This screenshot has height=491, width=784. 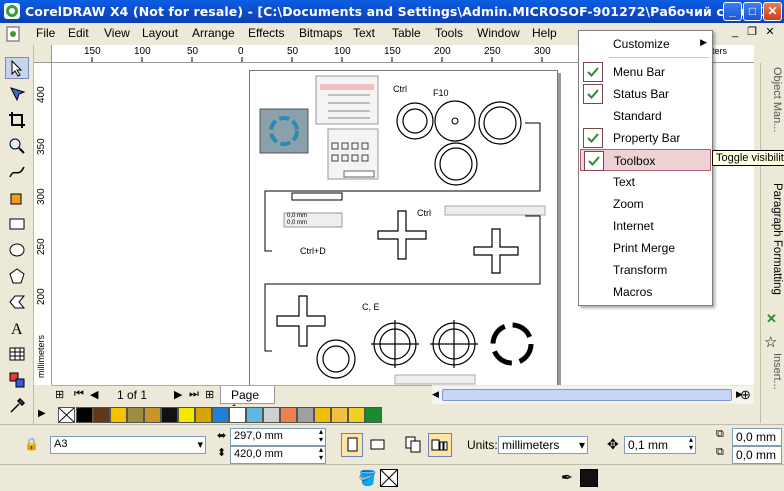 What do you see at coordinates (17, 380) in the screenshot?
I see `interactive-blend-tool-icon` at bounding box center [17, 380].